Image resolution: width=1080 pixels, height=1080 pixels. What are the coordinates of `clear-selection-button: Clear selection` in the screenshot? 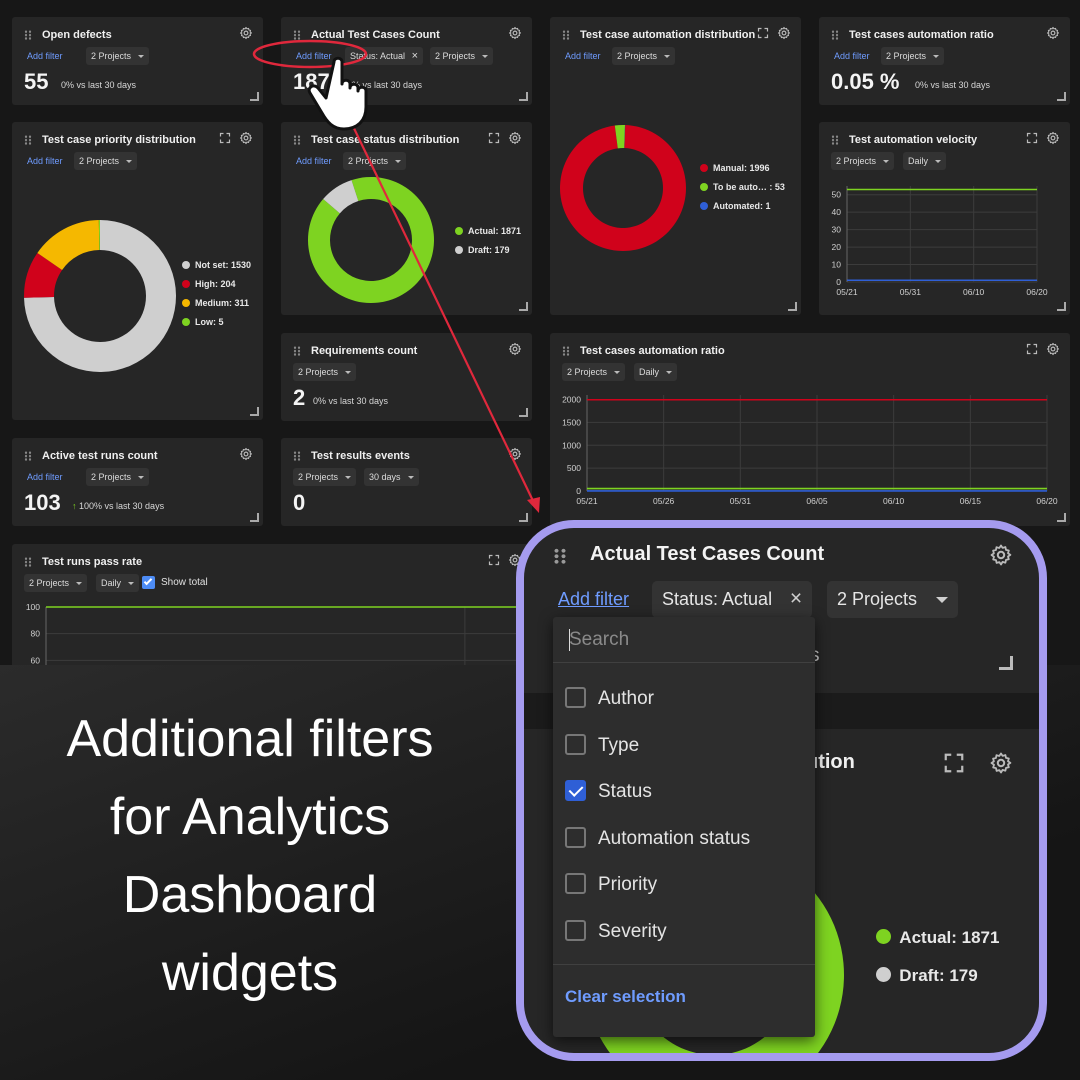 It's located at (625, 997).